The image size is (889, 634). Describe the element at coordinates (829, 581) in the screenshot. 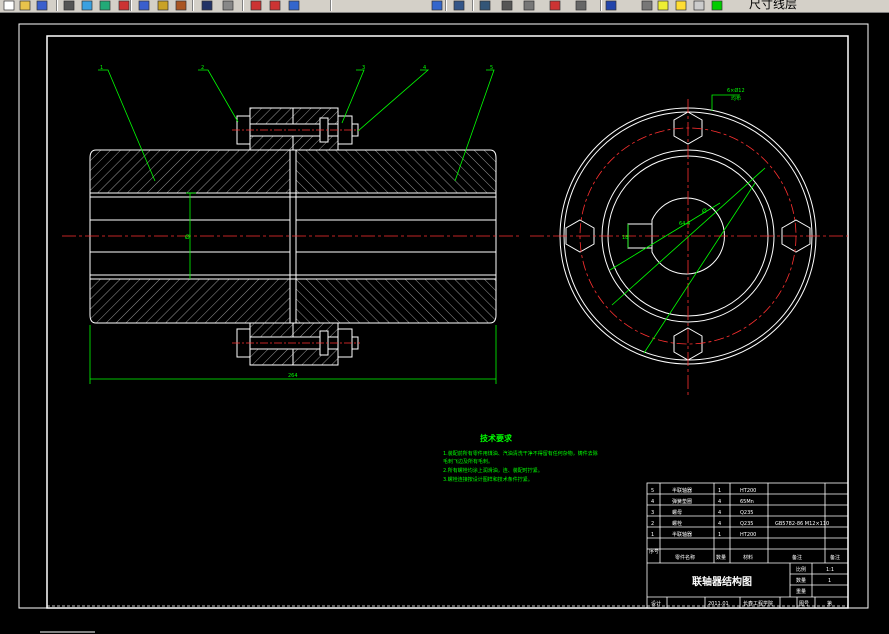

I see `qty-value: 1` at that location.